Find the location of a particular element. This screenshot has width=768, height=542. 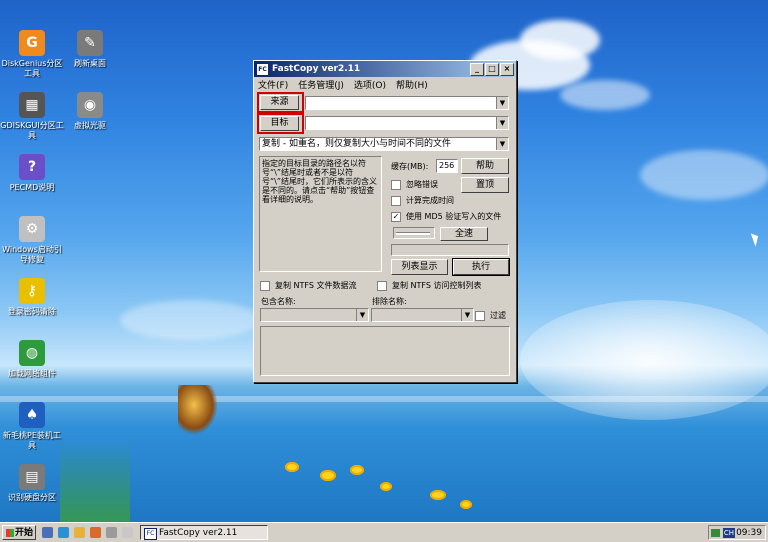

diskgenius-icon: G is located at coordinates (32, 43).